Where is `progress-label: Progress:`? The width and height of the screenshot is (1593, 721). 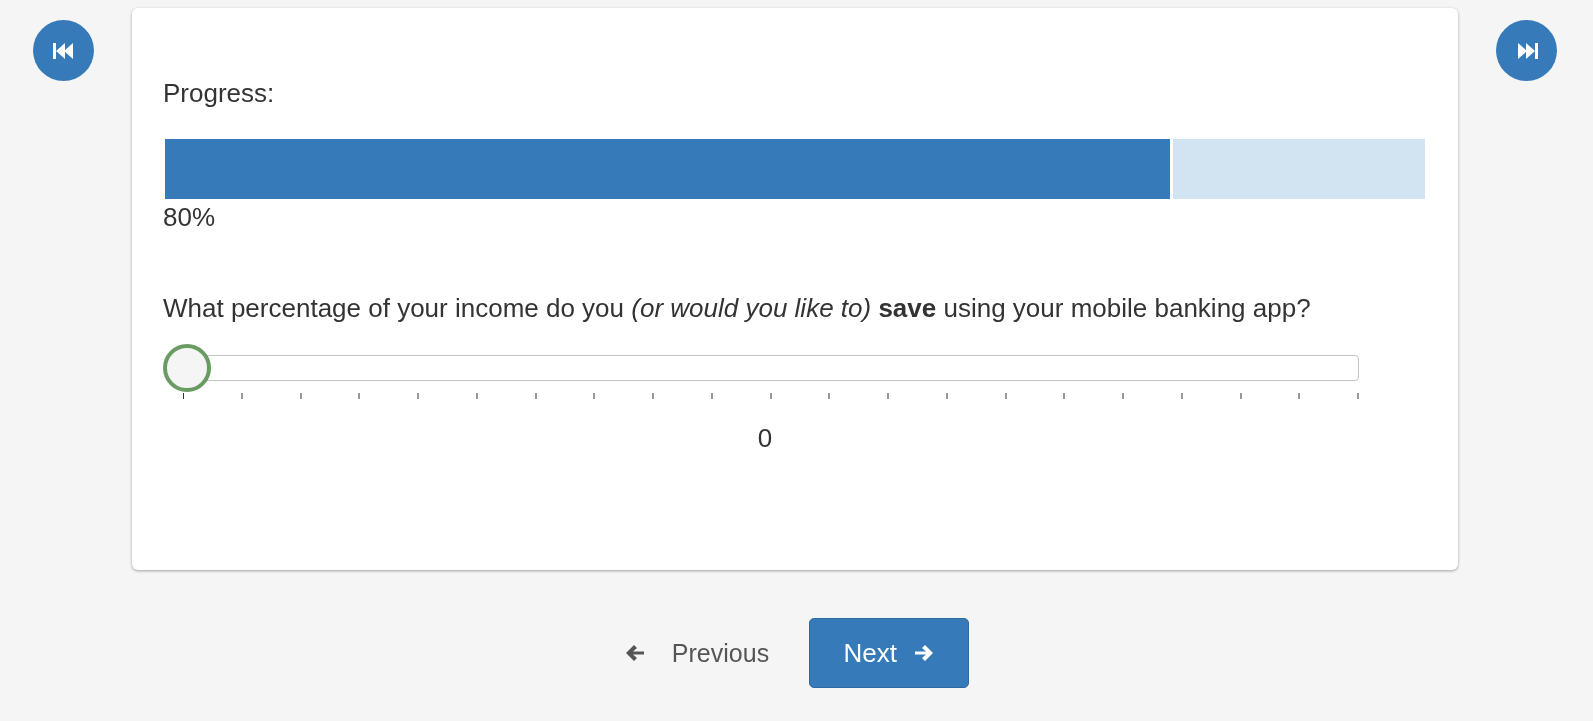
progress-label: Progress: is located at coordinates (219, 93).